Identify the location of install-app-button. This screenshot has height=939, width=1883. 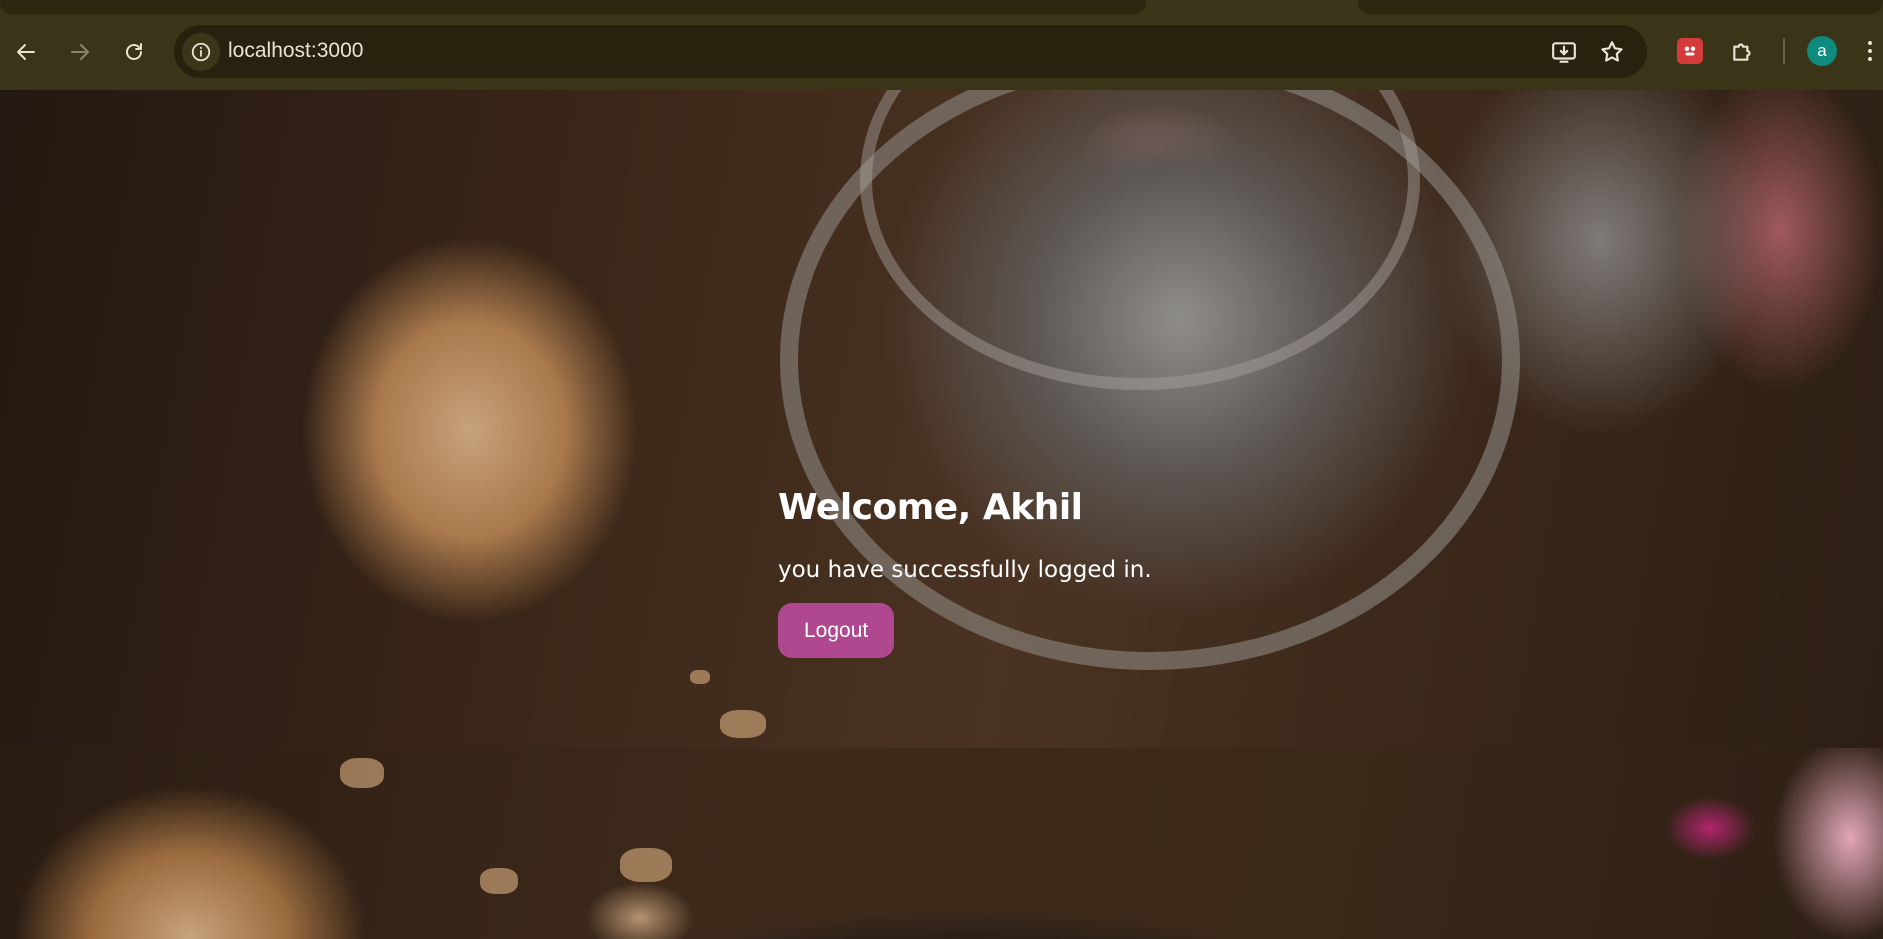
(1564, 52).